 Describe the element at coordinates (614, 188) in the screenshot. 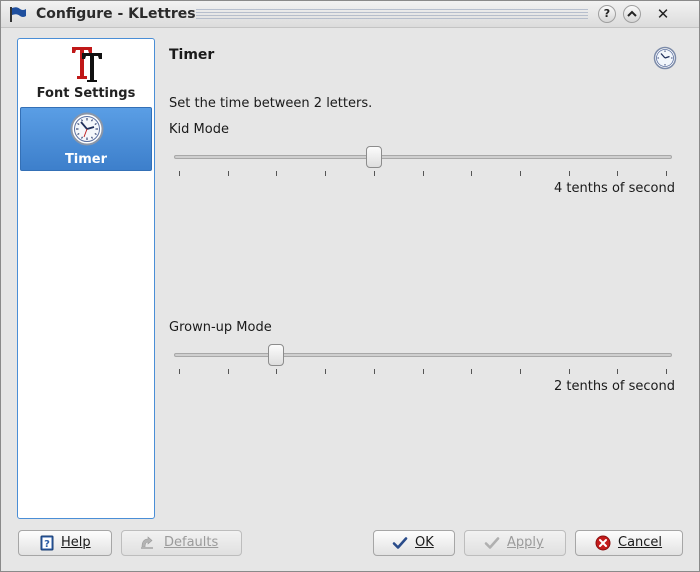

I see `kid-mode-value: 4 tenths of second` at that location.